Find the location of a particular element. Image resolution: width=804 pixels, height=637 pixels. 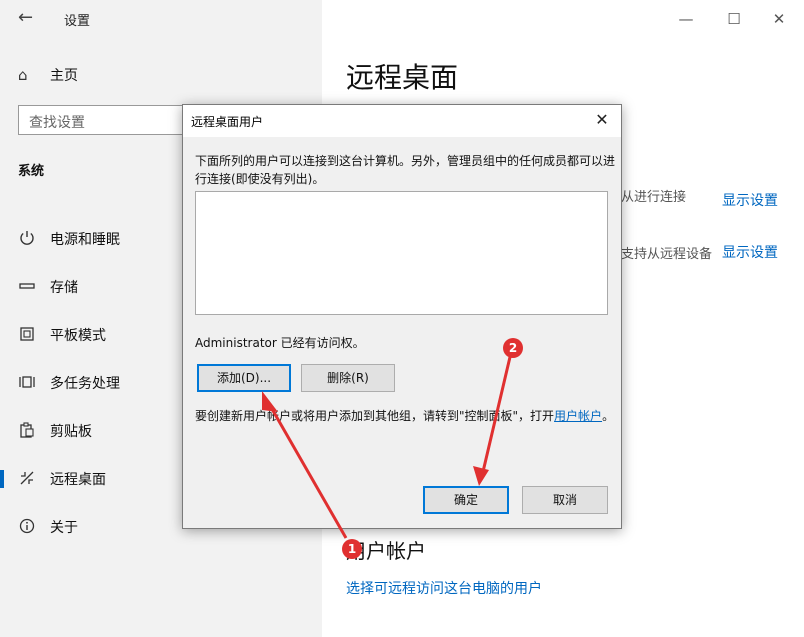

app-title: 设置 is located at coordinates (77, 21).